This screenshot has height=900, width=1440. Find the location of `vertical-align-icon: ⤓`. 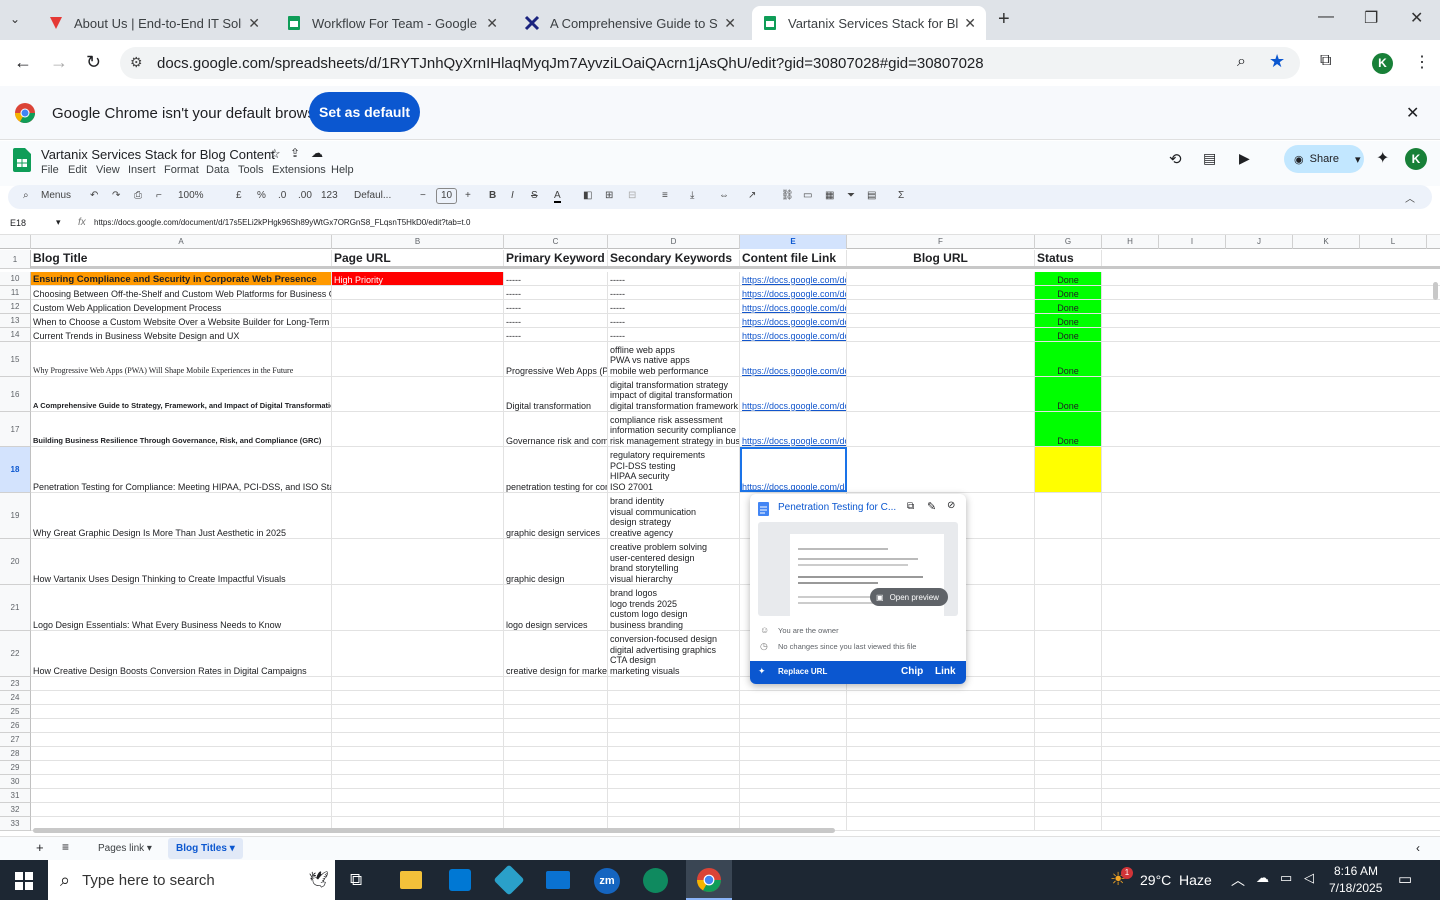

vertical-align-icon: ⤓ is located at coordinates (692, 195).